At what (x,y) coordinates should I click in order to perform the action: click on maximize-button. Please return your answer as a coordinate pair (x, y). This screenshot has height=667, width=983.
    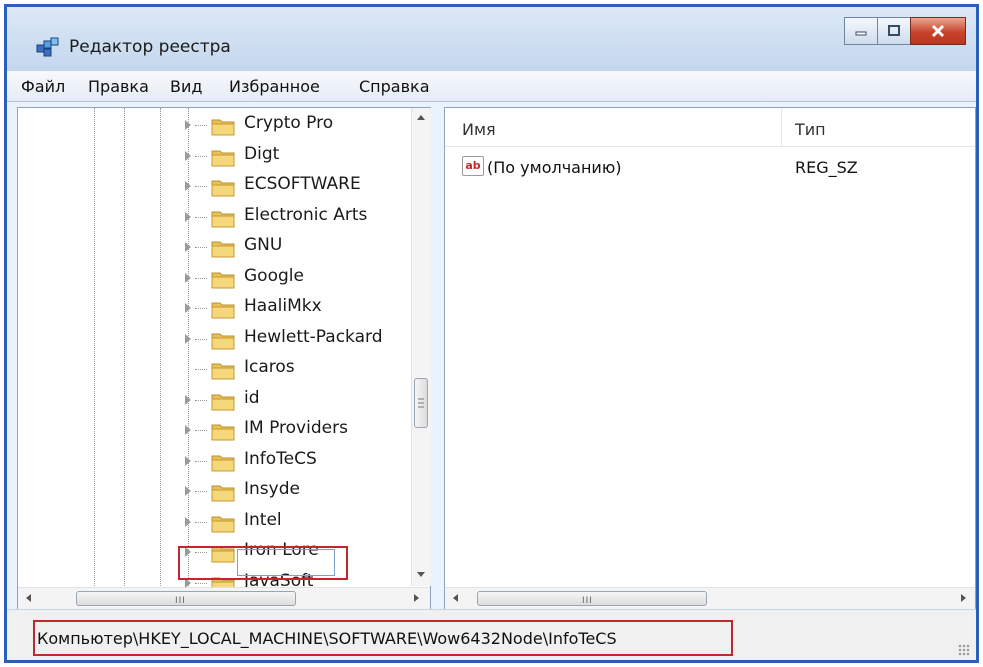
    Looking at the image, I should click on (894, 31).